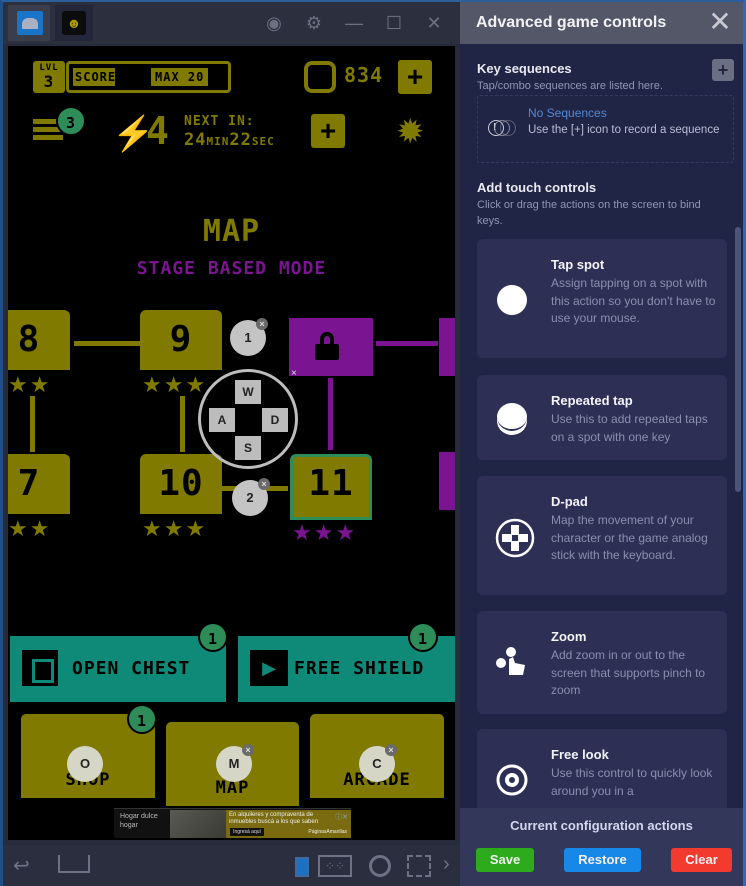  I want to click on add-energy-button: +, so click(328, 131).